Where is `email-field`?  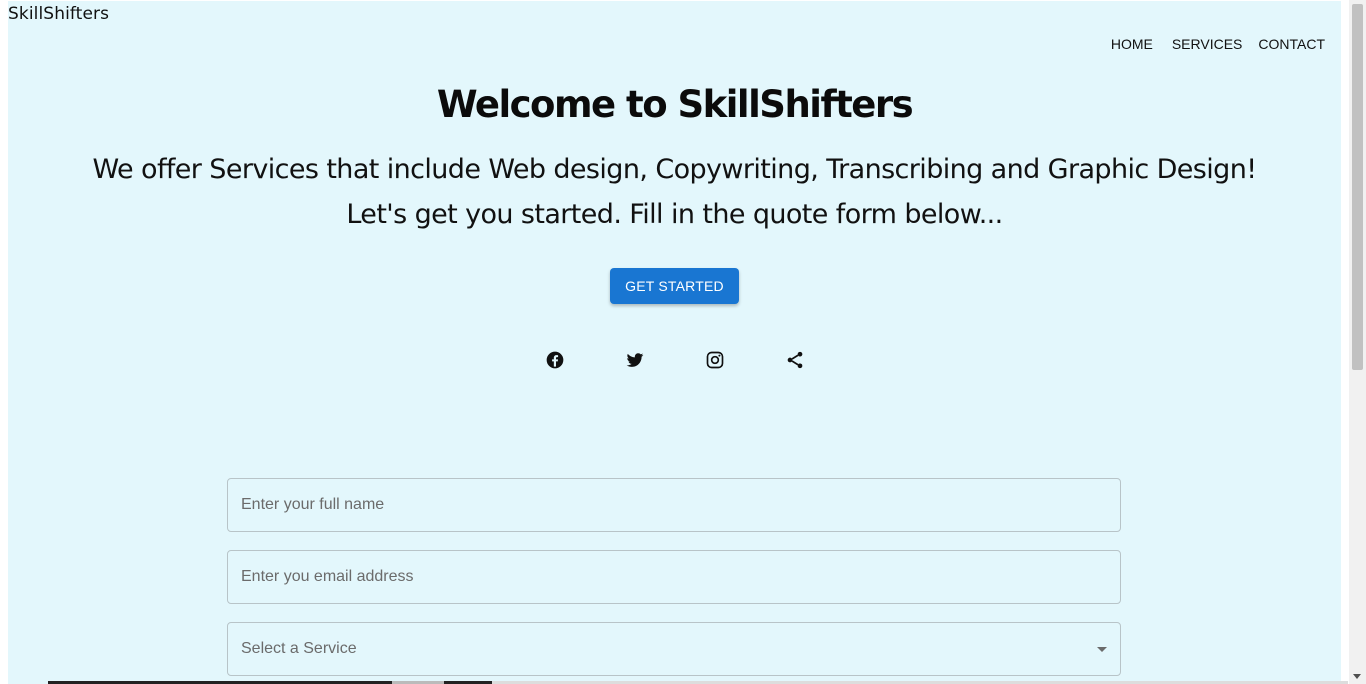
email-field is located at coordinates (674, 577).